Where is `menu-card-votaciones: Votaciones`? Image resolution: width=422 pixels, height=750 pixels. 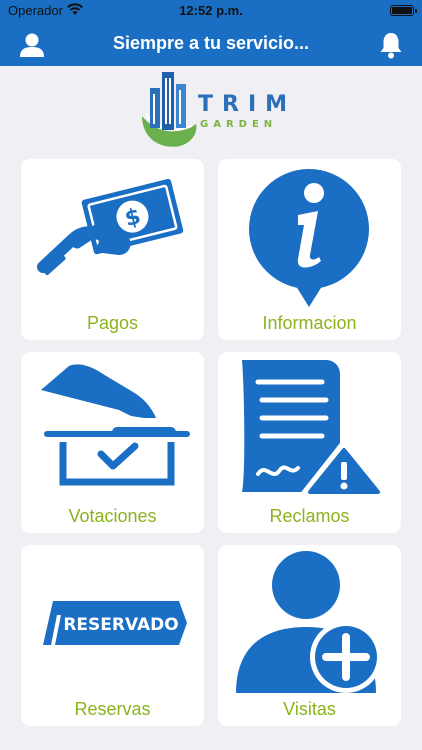 menu-card-votaciones: Votaciones is located at coordinates (112, 442).